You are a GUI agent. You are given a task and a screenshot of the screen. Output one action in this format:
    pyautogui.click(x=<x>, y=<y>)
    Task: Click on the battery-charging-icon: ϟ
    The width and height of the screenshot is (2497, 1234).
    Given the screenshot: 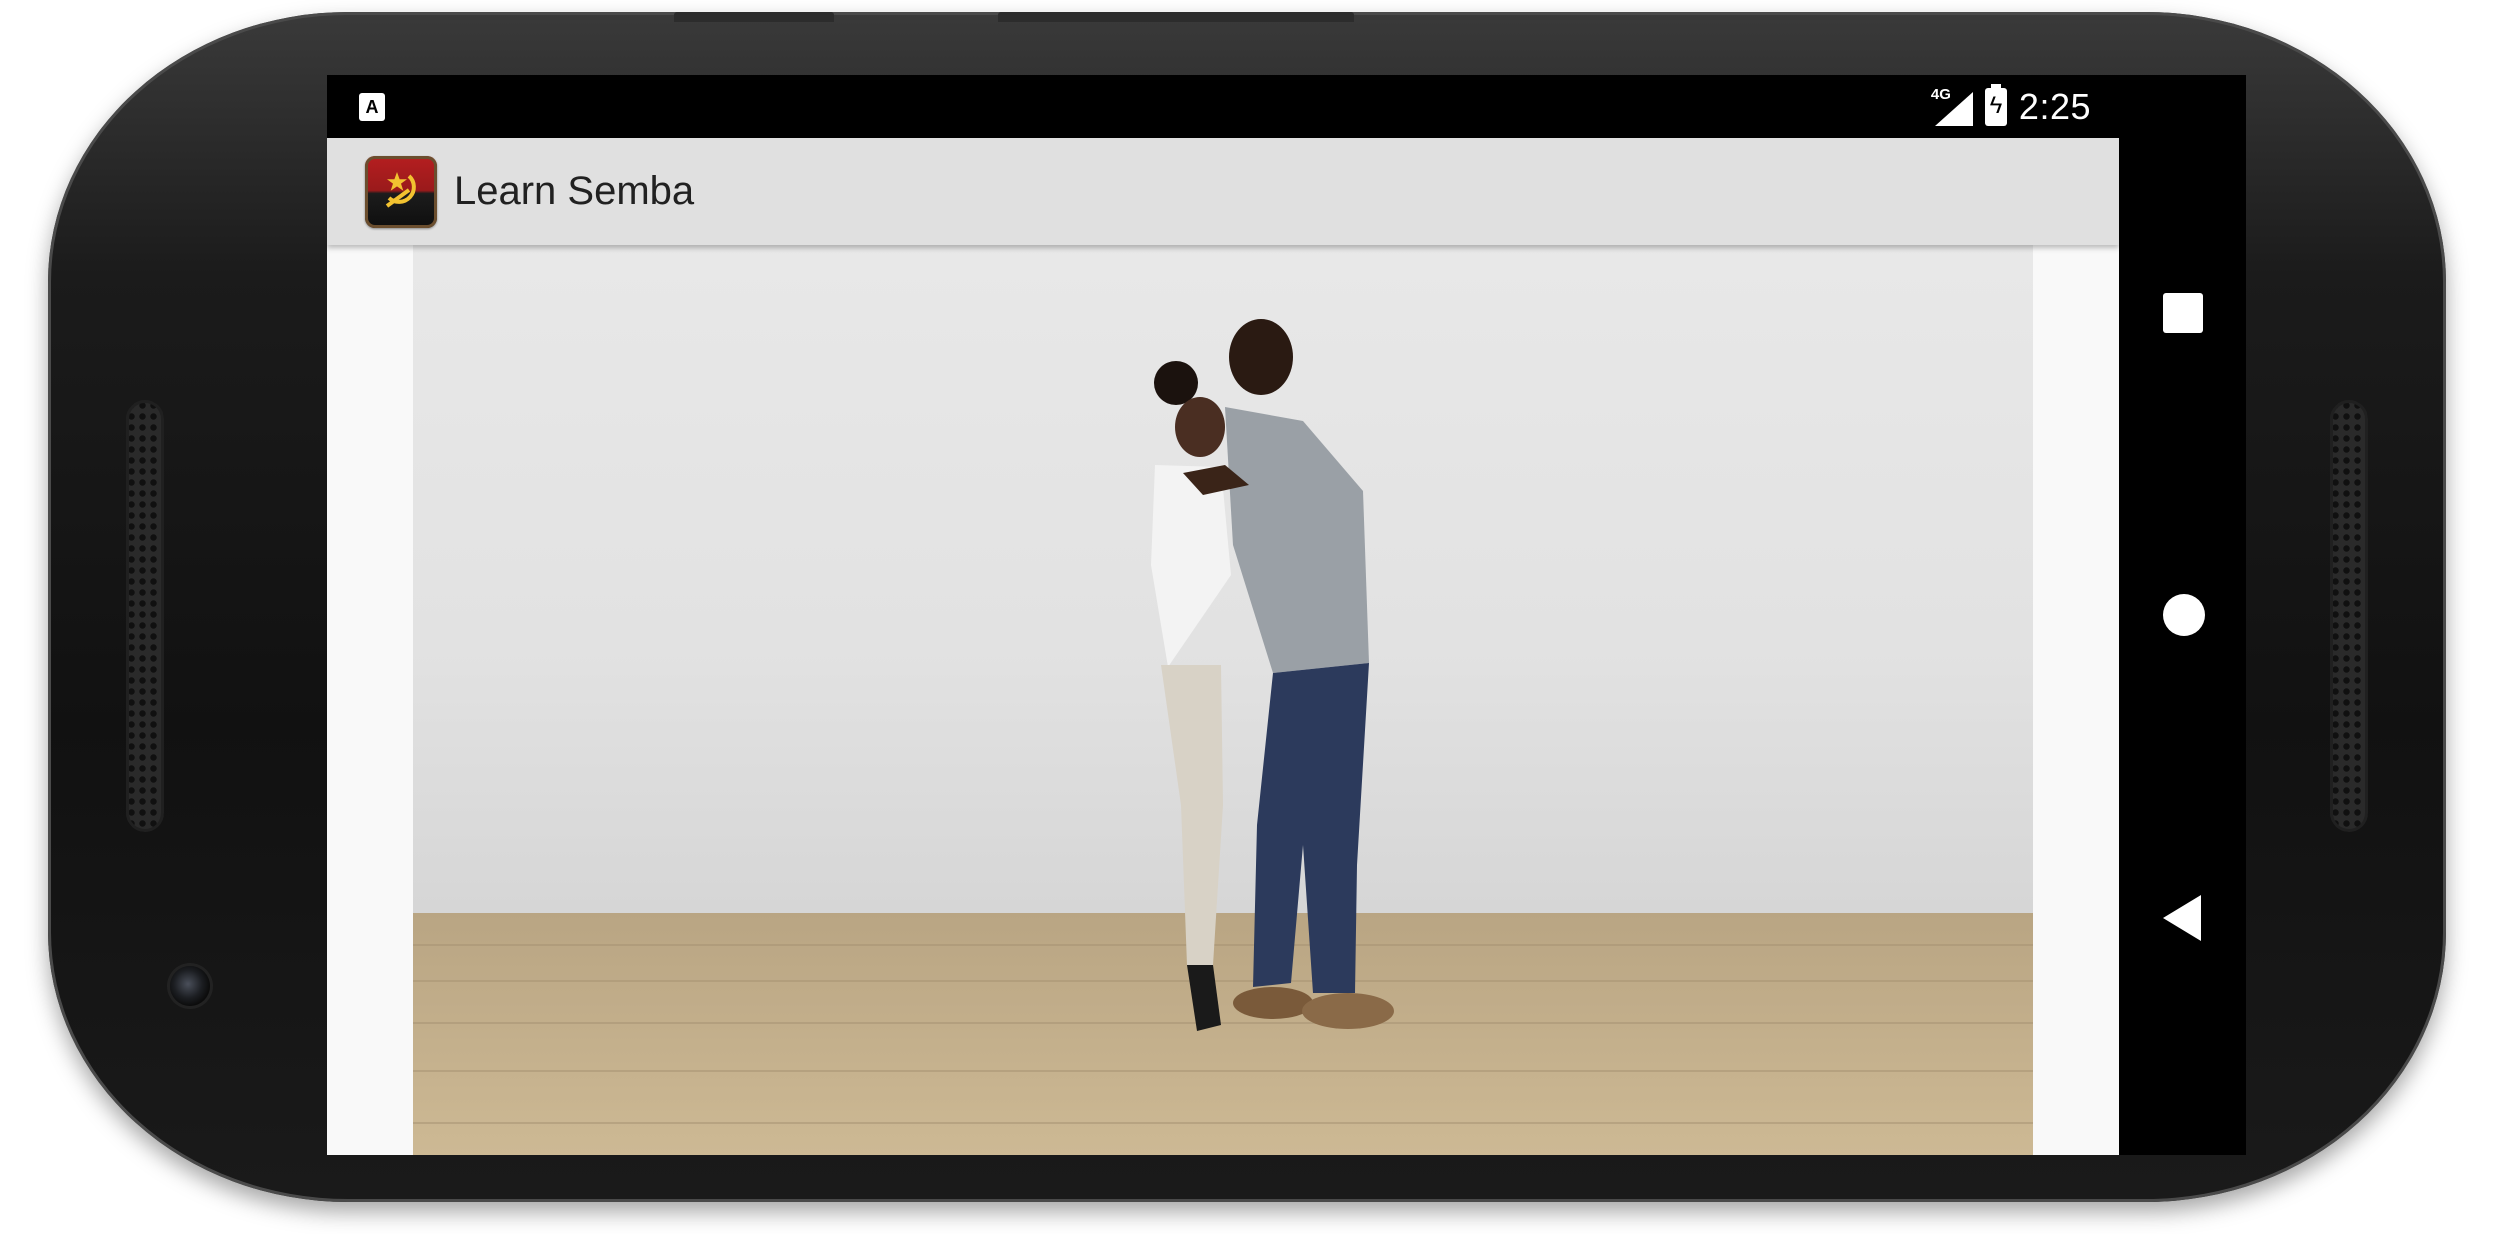 What is the action you would take?
    pyautogui.click(x=1995, y=105)
    